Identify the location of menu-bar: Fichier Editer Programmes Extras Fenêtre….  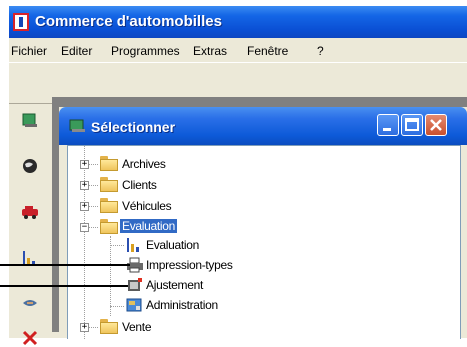
(238, 50).